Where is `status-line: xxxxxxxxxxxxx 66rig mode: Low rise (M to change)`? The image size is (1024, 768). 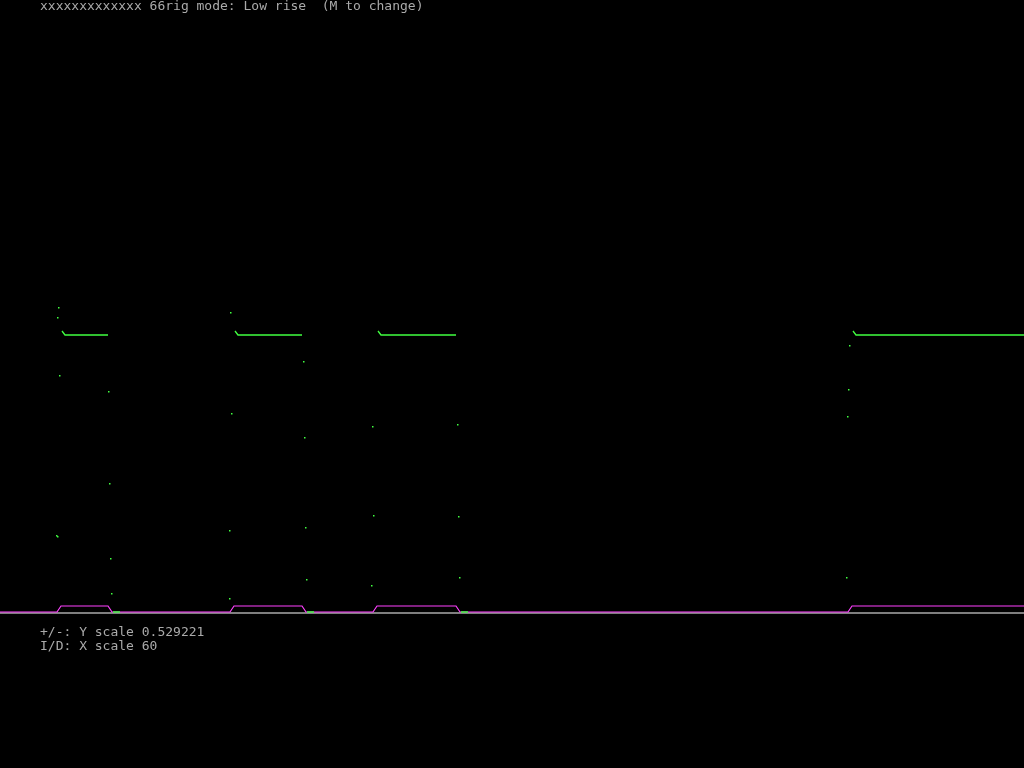
status-line: xxxxxxxxxxxxx 66rig mode: Low rise (M to change) is located at coordinates (232, 6).